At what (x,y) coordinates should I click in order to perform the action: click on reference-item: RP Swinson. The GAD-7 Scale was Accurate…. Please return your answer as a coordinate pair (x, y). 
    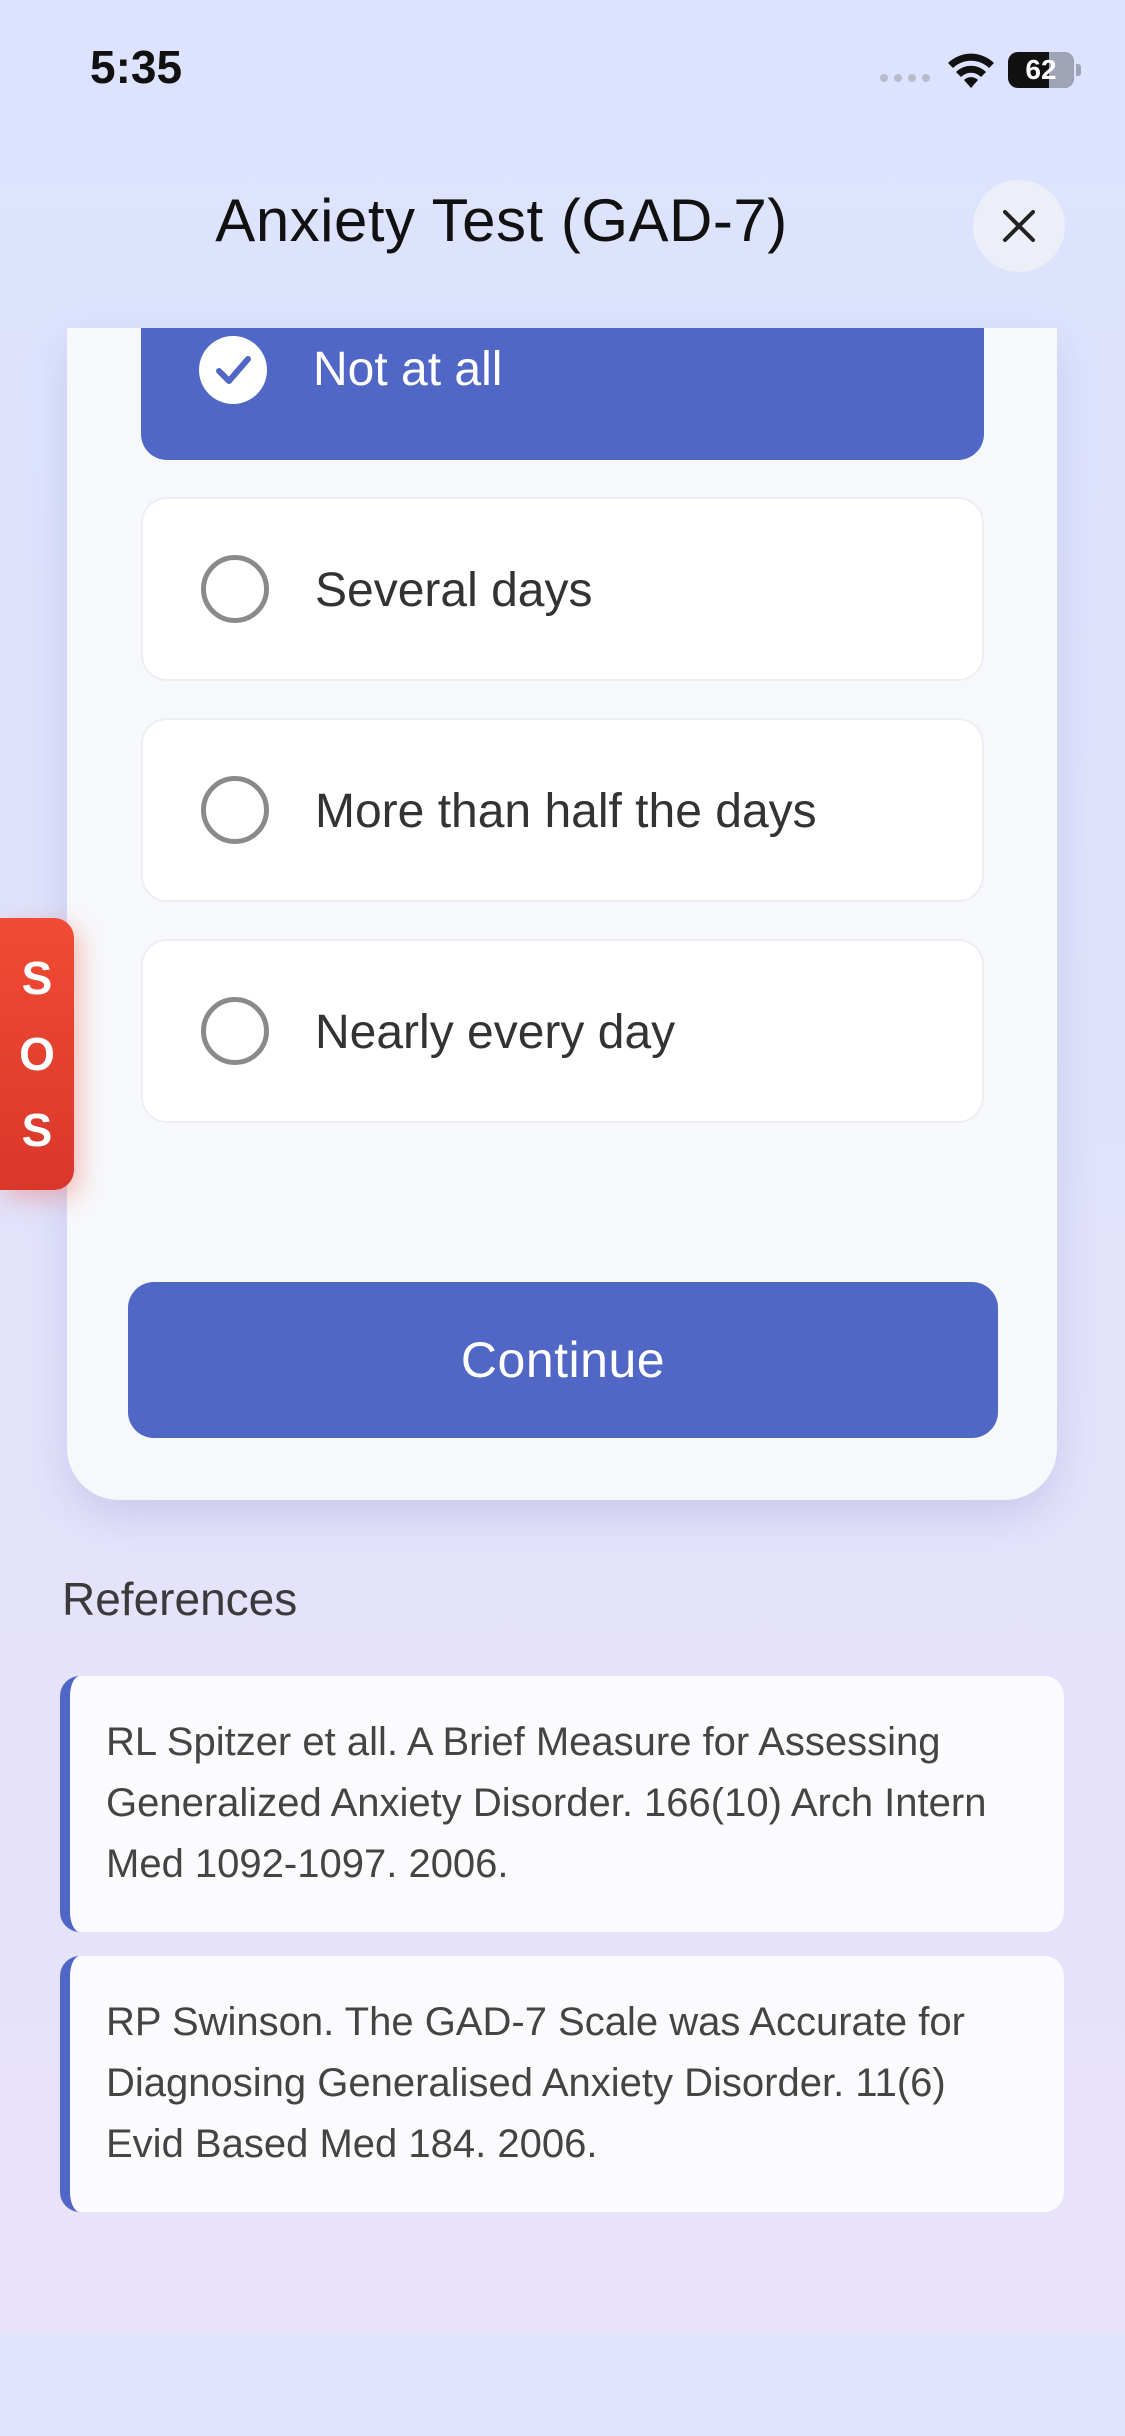
    Looking at the image, I should click on (562, 2084).